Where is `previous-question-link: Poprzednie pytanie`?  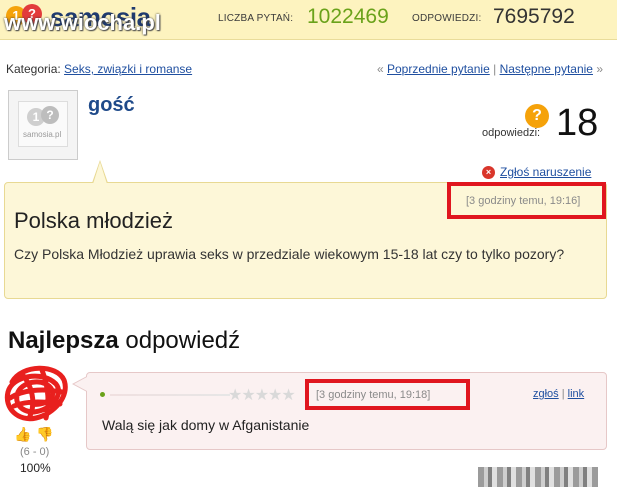 previous-question-link: Poprzednie pytanie is located at coordinates (438, 69).